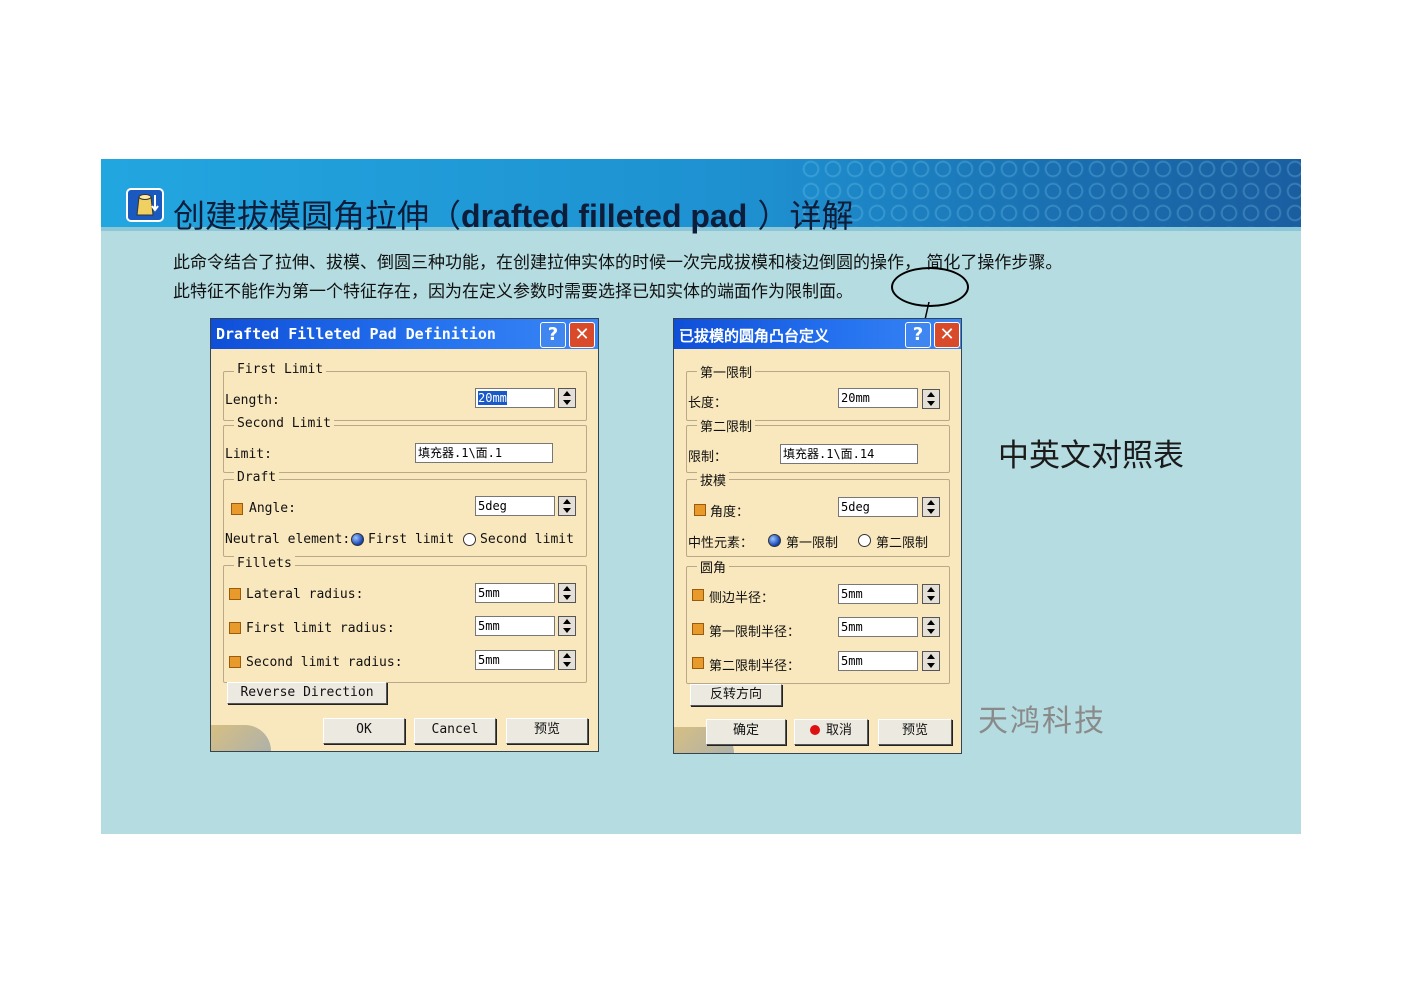 Image resolution: width=1403 pixels, height=992 pixels. I want to click on header-swirl-pattern, so click(1051, 195).